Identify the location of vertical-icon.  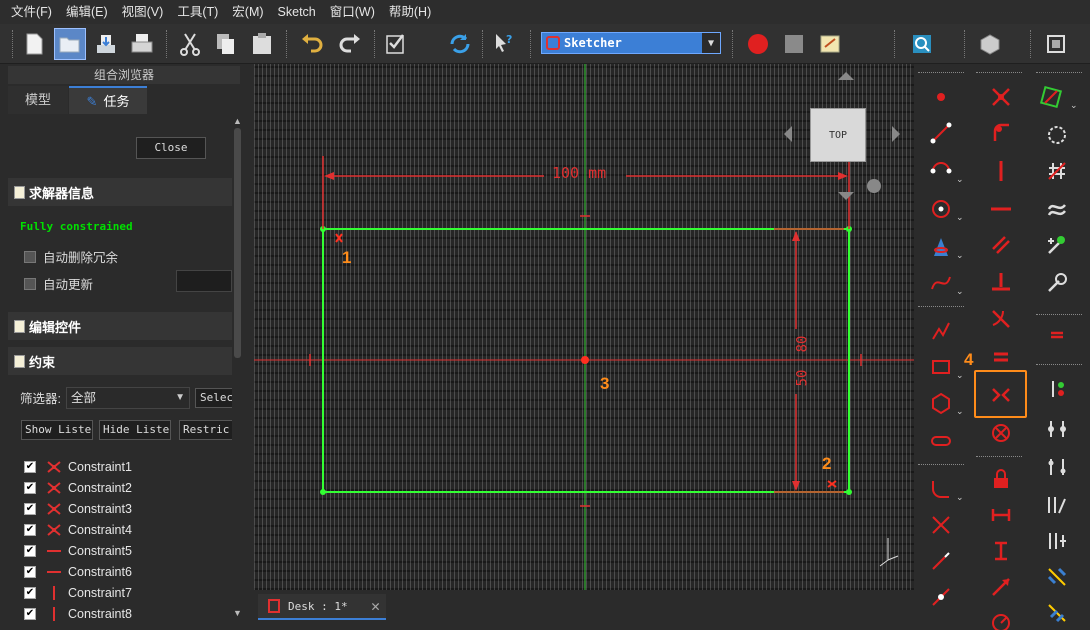
(1001, 171).